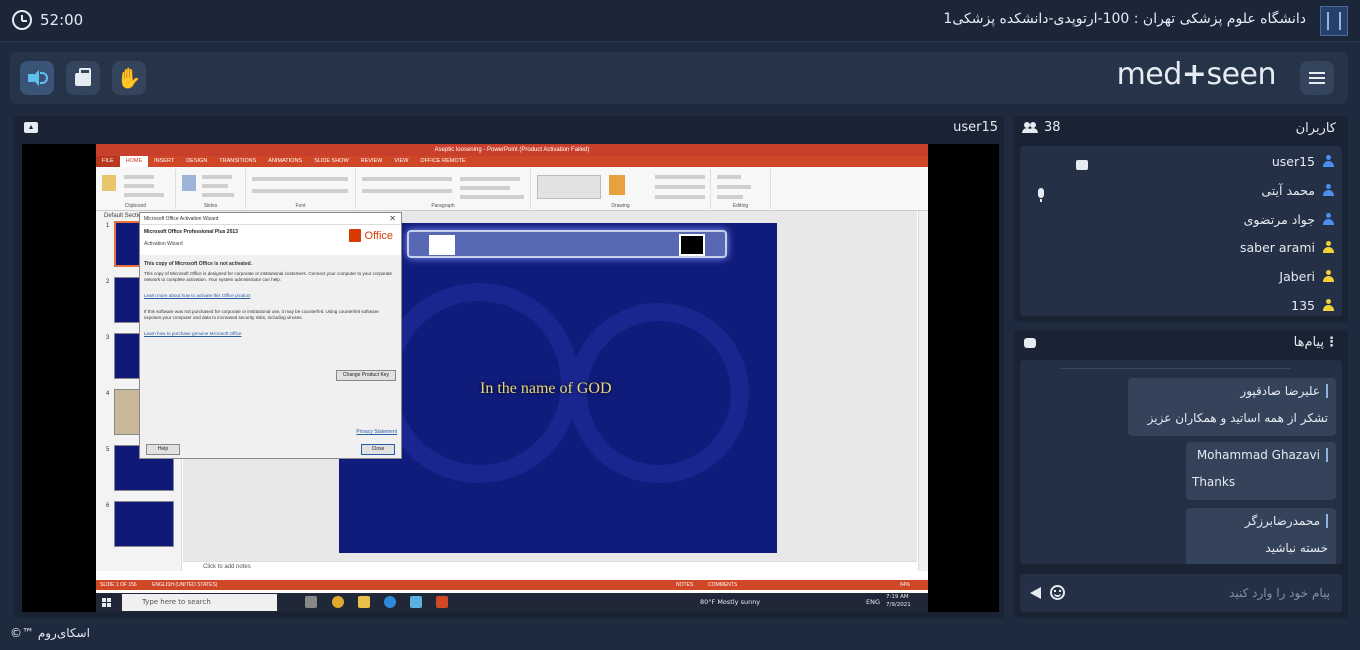 Image resolution: width=1360 pixels, height=650 pixels. Describe the element at coordinates (975, 127) in the screenshot. I see `presenter-name: user15` at that location.